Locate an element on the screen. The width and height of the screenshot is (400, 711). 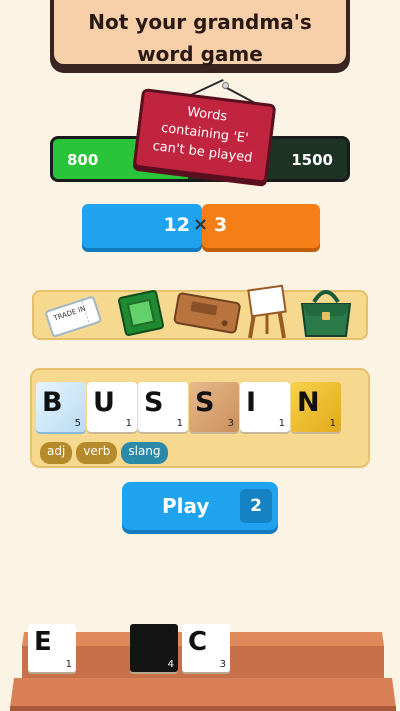
score-calculation: 12 3 × is located at coordinates (201, 226).